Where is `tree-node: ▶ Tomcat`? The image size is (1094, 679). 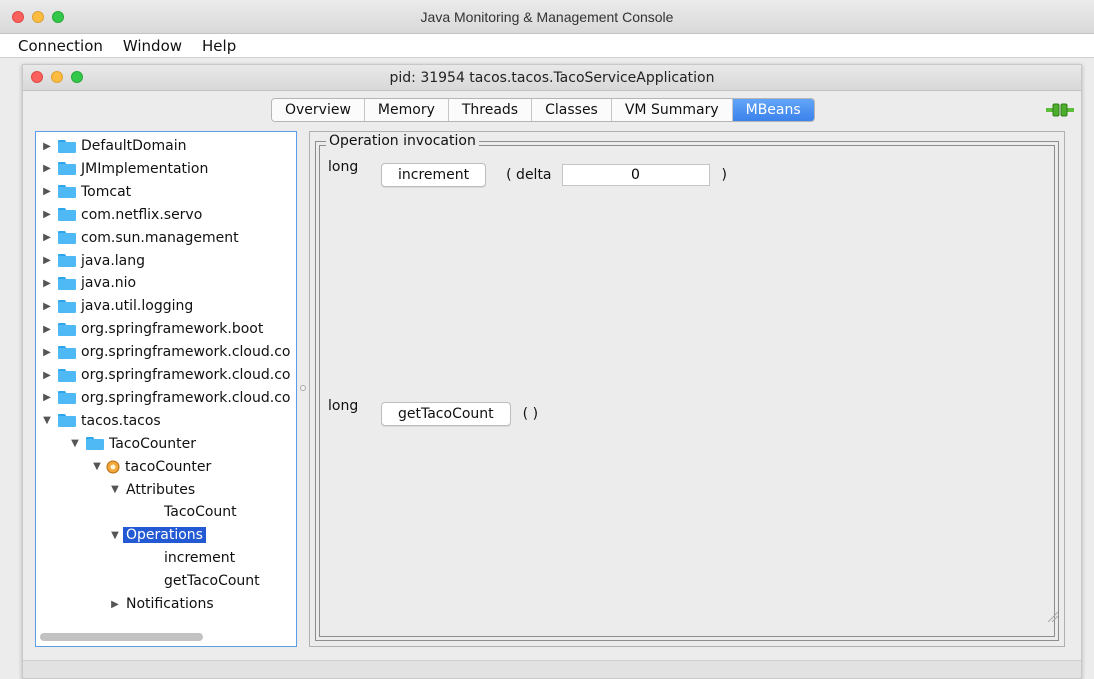 tree-node: ▶ Tomcat is located at coordinates (85, 192).